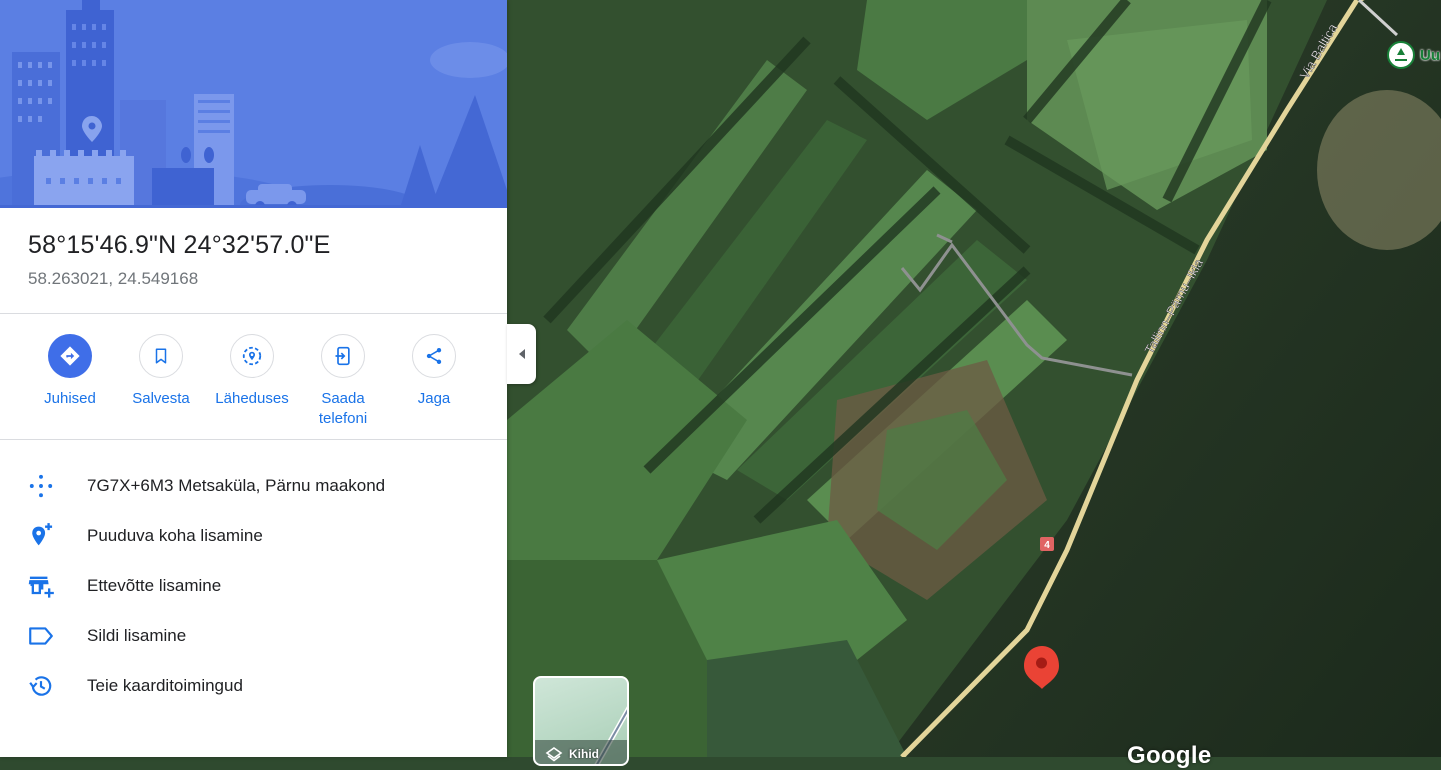 This screenshot has width=1441, height=770. I want to click on poi-icon, so click(1401, 55).